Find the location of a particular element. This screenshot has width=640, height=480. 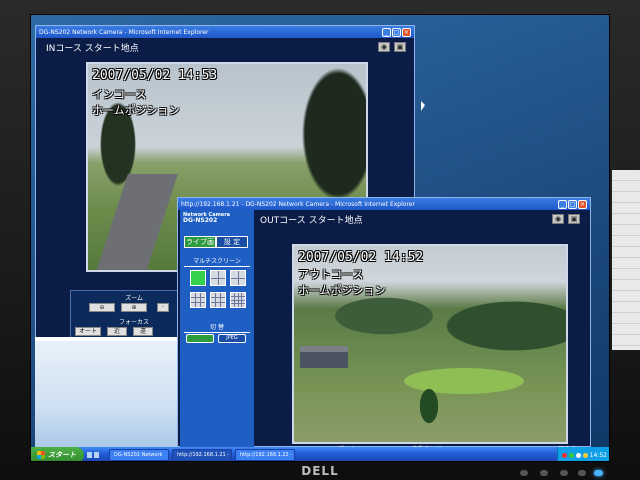

focus-far-button: 遠 is located at coordinates (143, 331).